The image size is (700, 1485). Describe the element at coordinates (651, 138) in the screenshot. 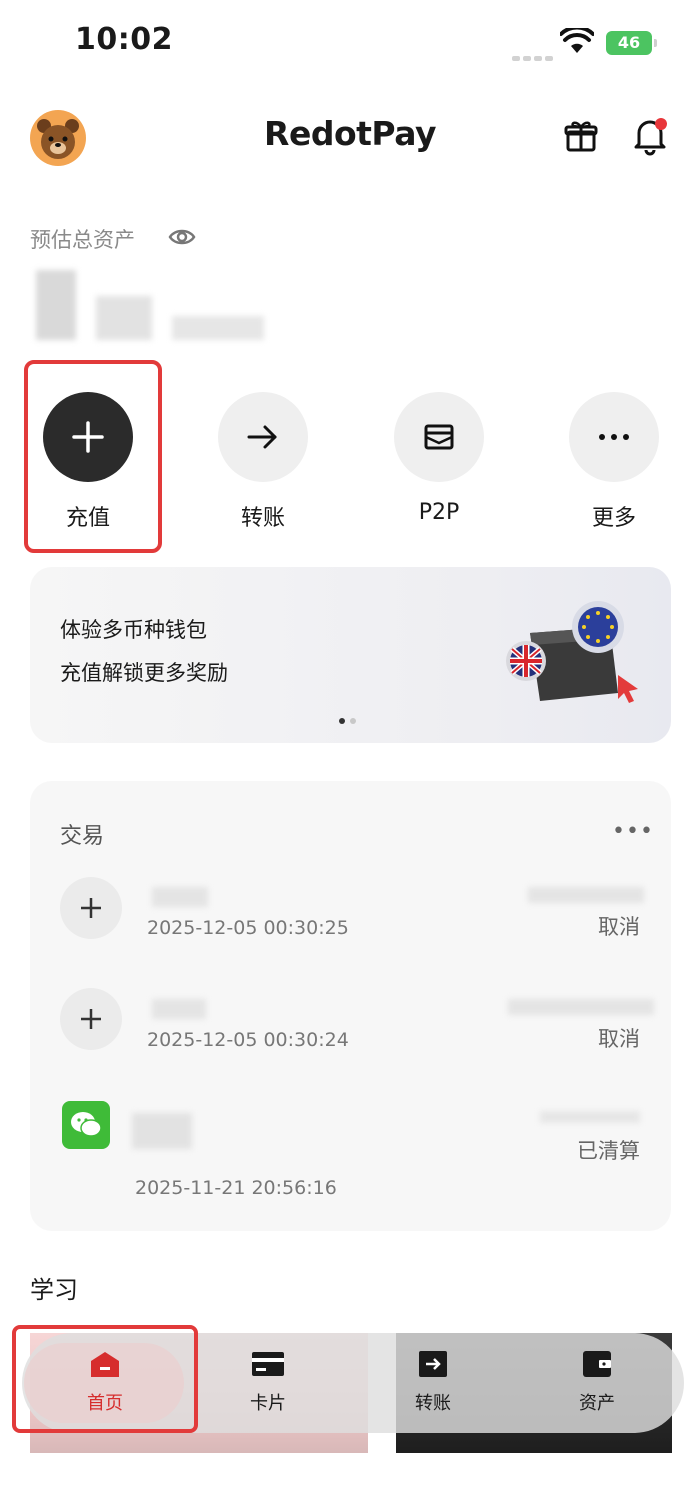

I see `bell-icon` at that location.